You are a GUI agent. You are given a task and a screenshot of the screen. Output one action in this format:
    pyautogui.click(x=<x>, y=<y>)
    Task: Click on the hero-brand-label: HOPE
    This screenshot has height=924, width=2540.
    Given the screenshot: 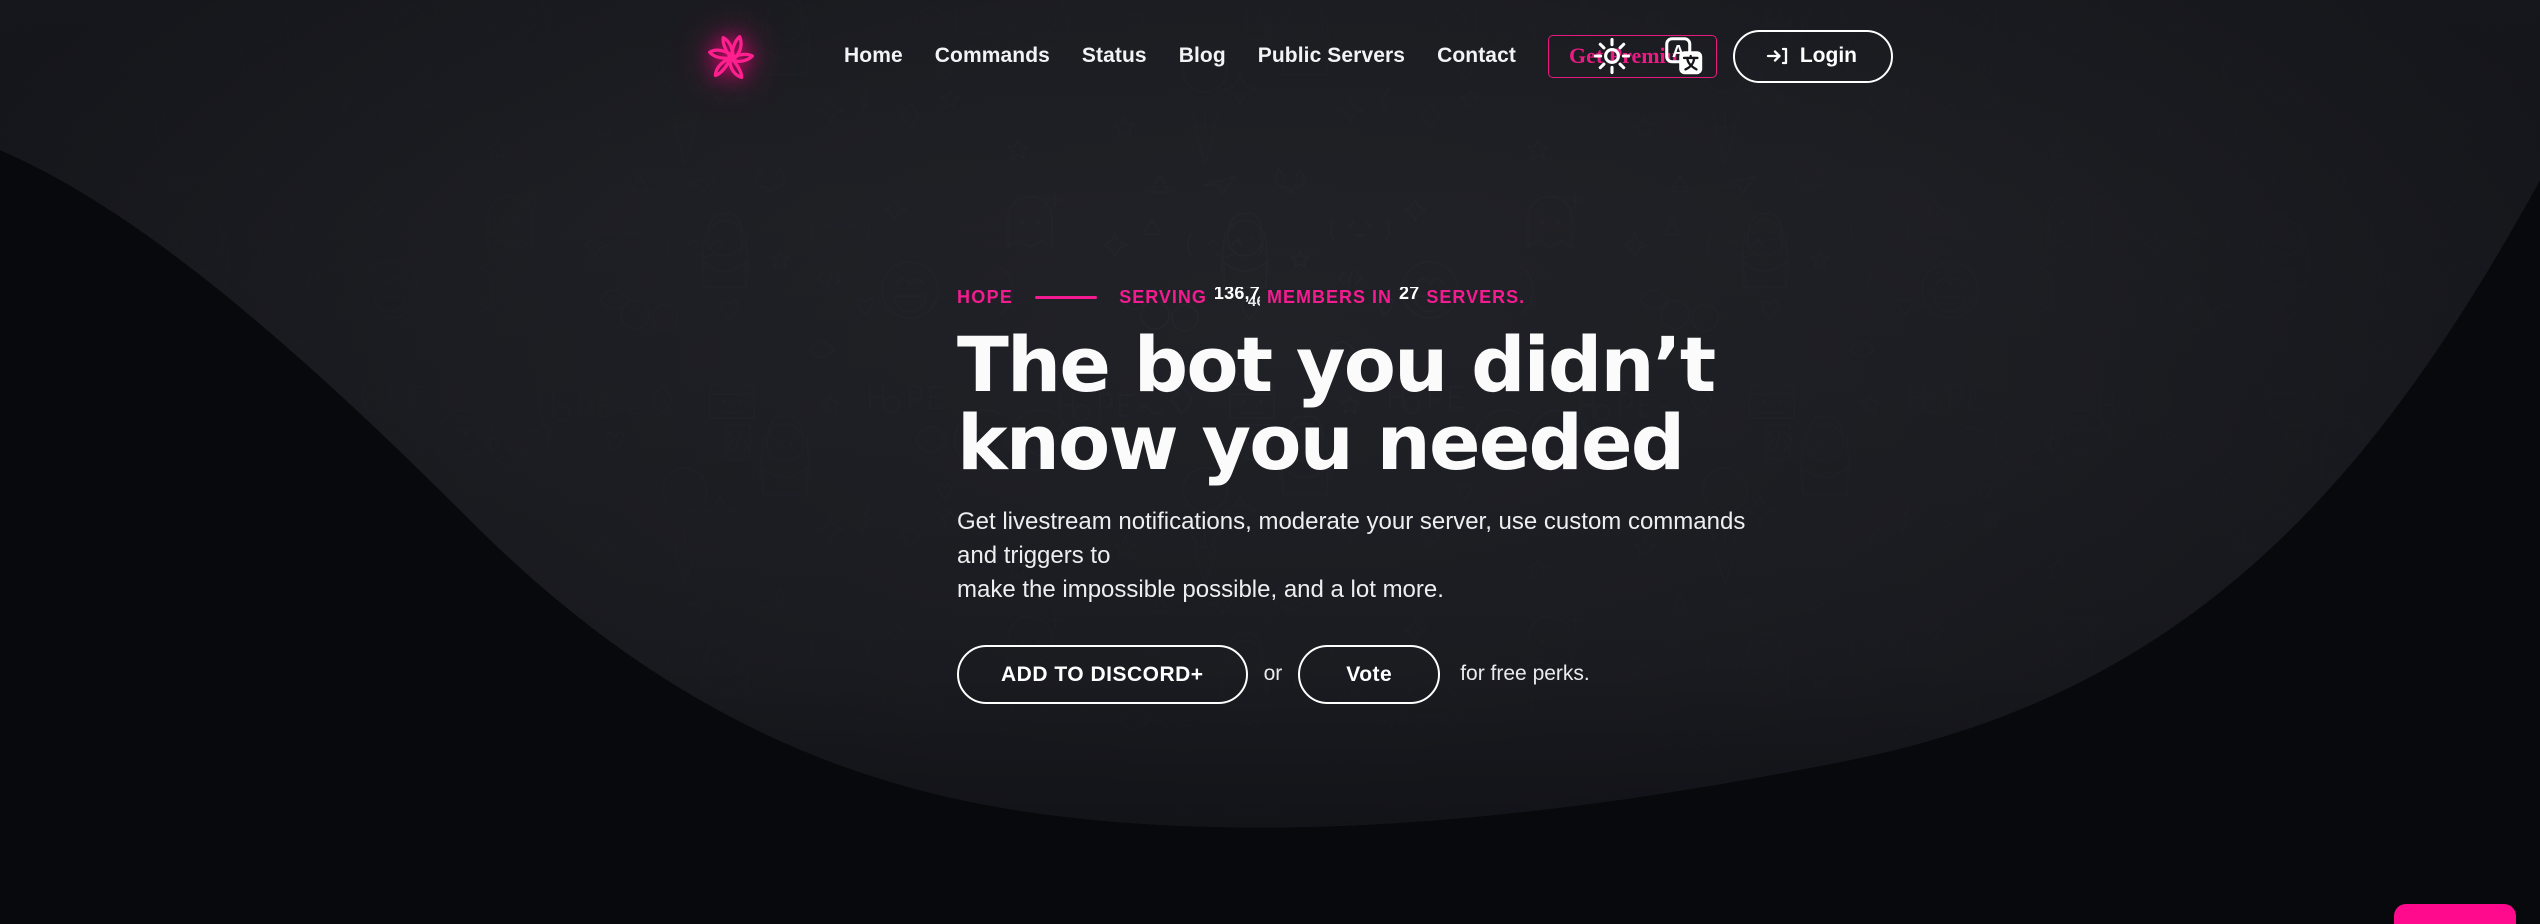 What is the action you would take?
    pyautogui.click(x=985, y=296)
    